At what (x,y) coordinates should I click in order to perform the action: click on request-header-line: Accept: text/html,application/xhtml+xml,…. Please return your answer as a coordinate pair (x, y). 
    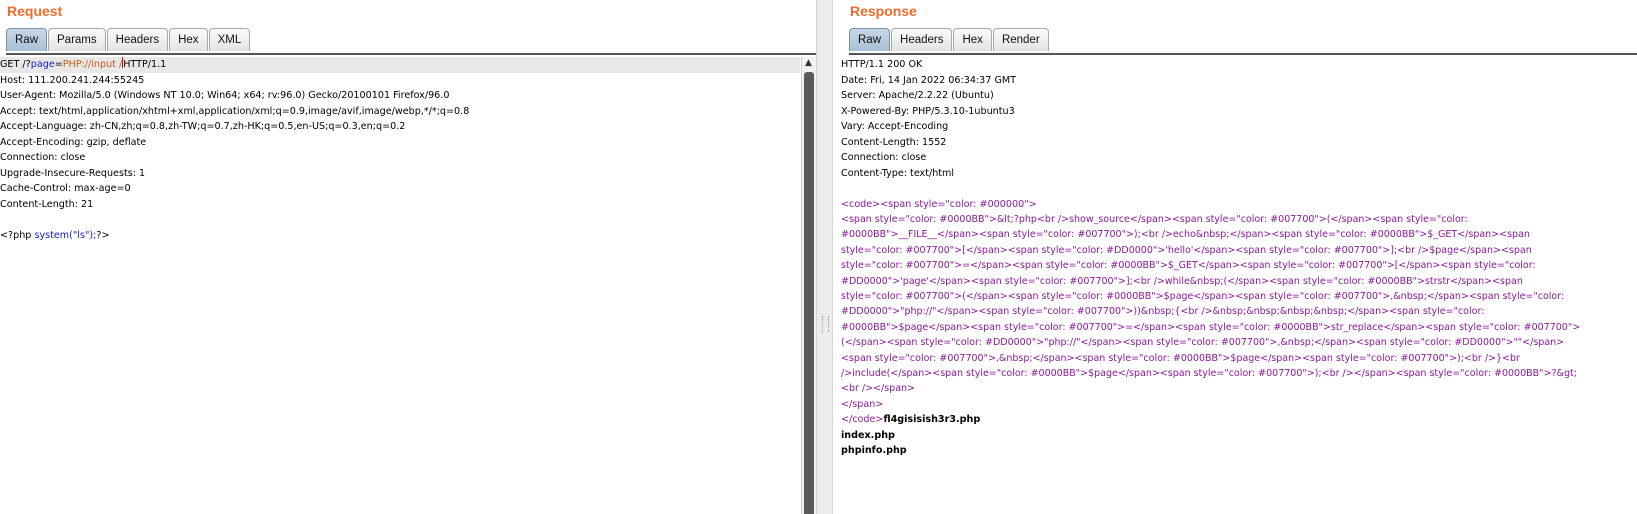
    Looking at the image, I should click on (235, 111).